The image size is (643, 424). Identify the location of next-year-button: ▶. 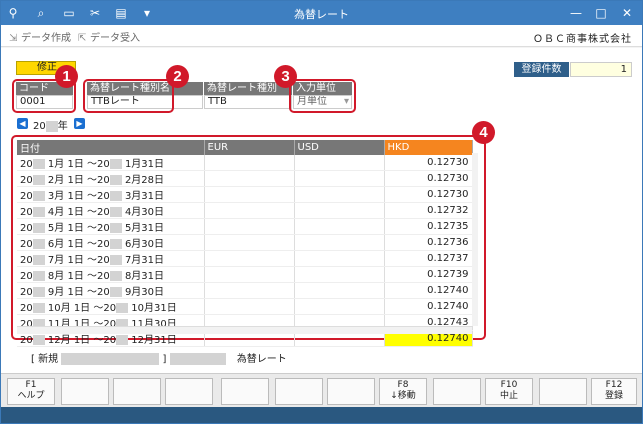
(79, 123).